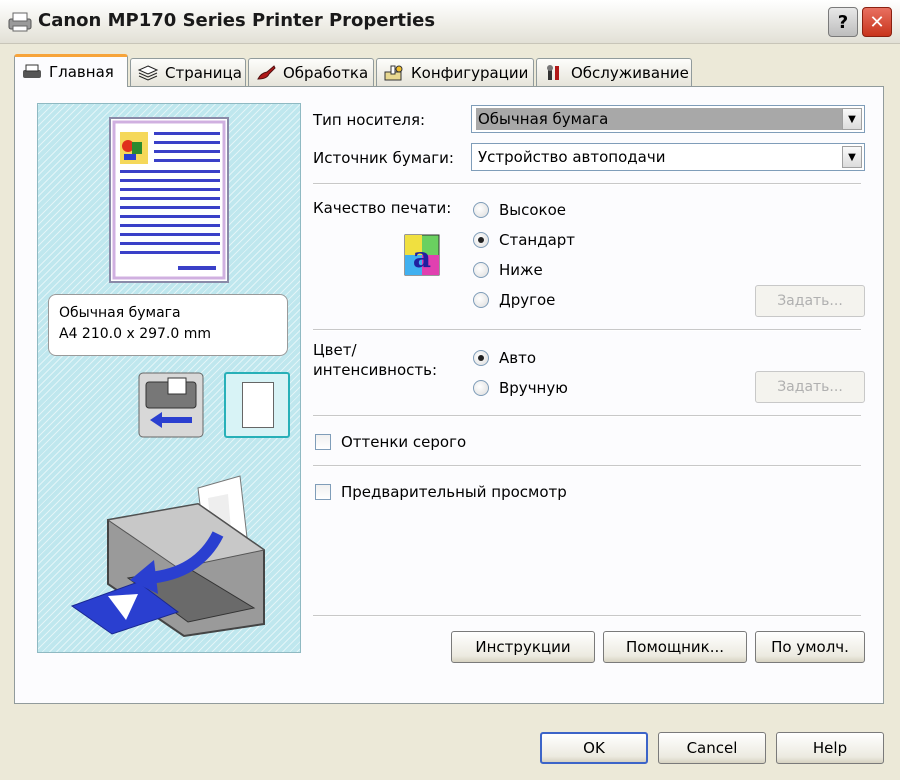 This screenshot has height=780, width=900. Describe the element at coordinates (203, 72) in the screenshot. I see `tab-label: Страница` at that location.